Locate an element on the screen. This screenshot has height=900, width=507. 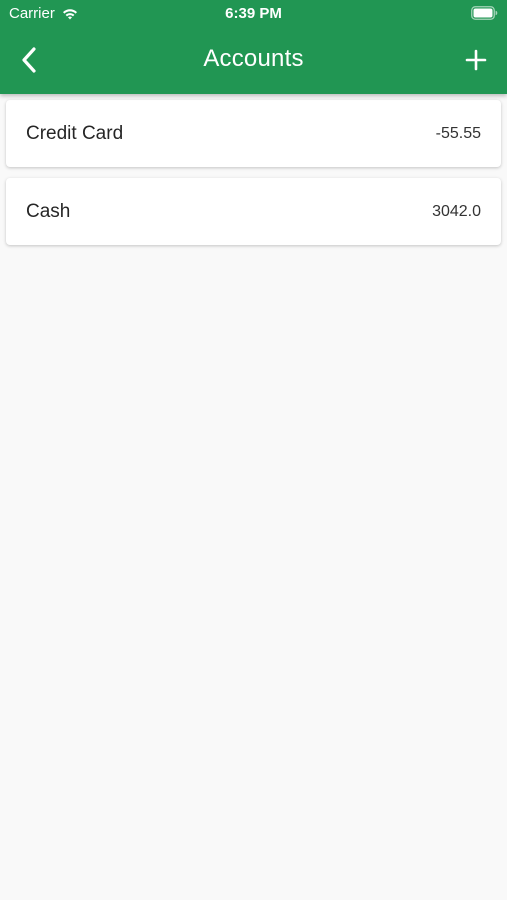
status-bar: Carrier 6:39 PM is located at coordinates (253, 14).